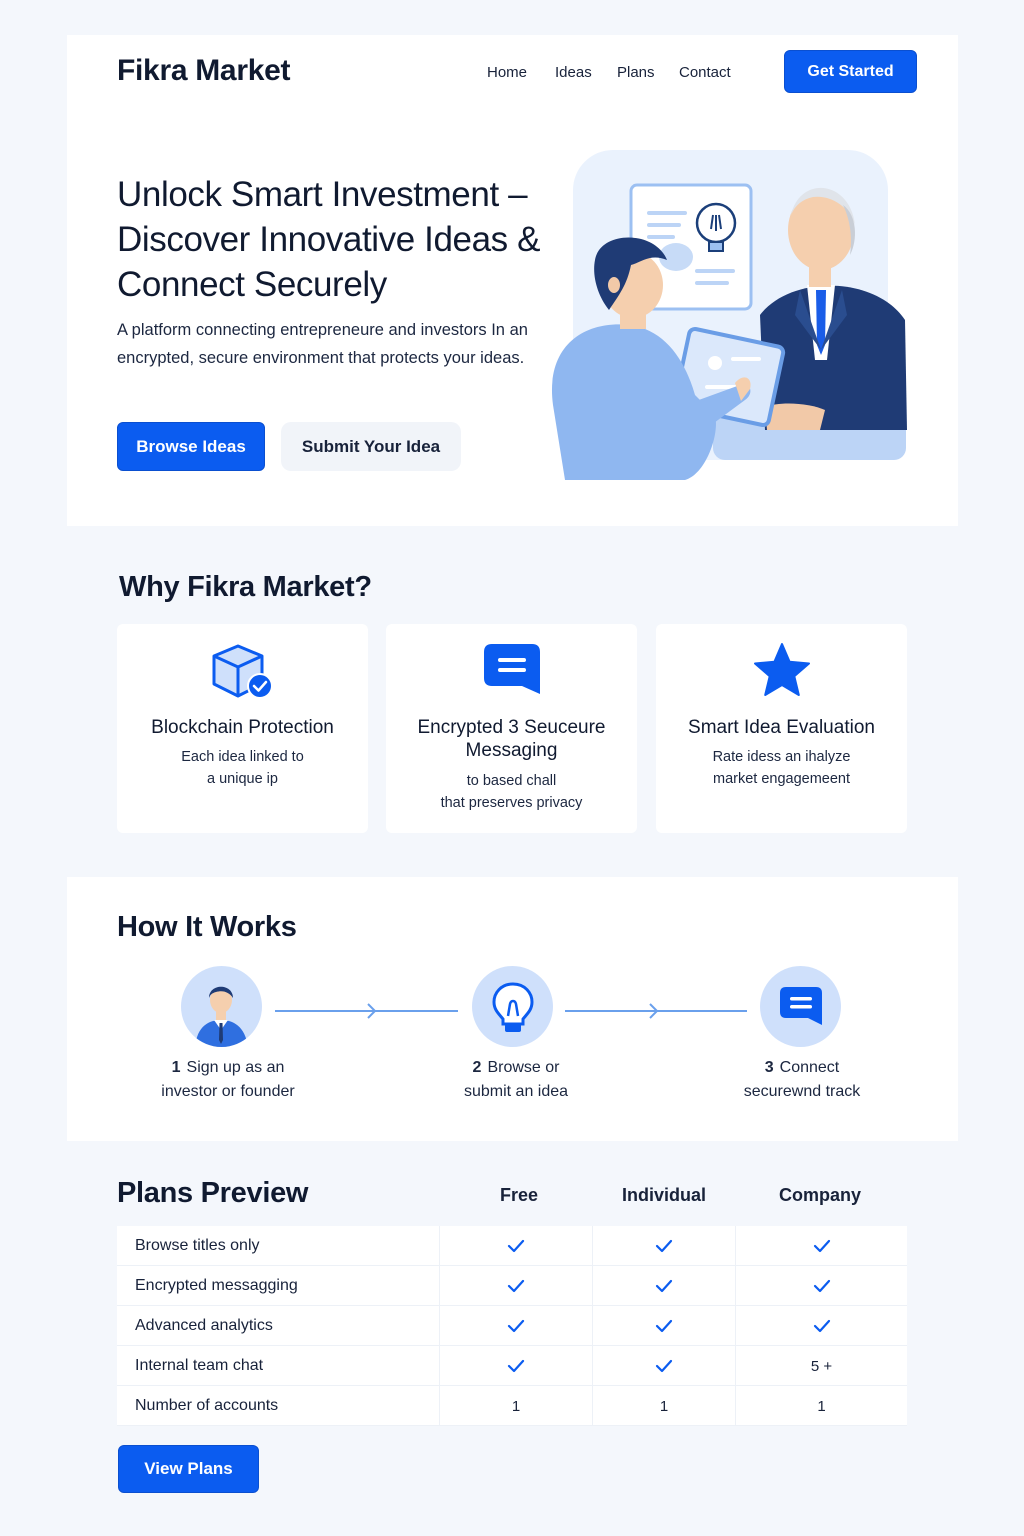 This screenshot has width=1024, height=1536. I want to click on nav-ideas: Ideas, so click(573, 72).